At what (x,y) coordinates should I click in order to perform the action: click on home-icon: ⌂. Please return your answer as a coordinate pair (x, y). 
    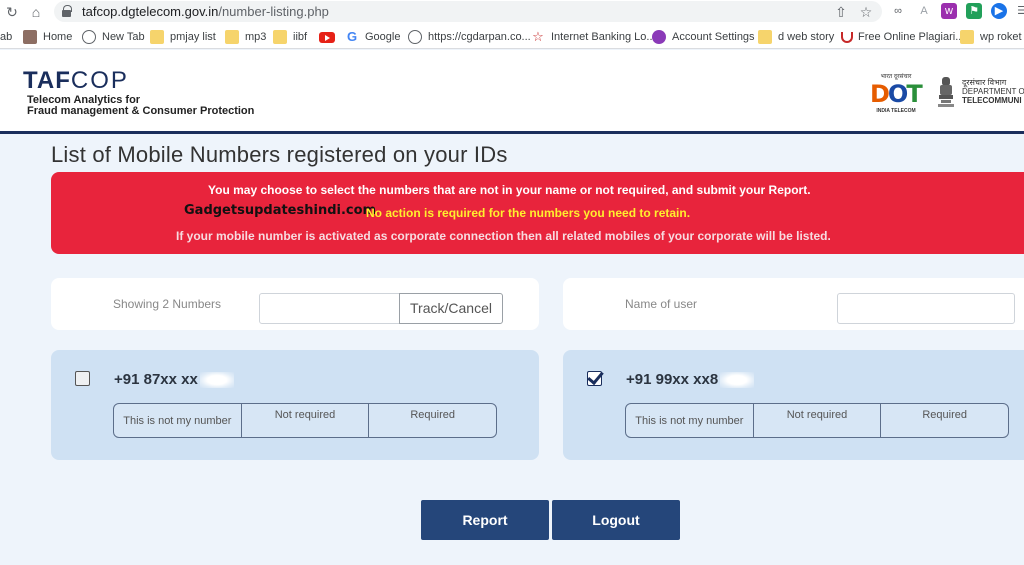
    Looking at the image, I should click on (36, 12).